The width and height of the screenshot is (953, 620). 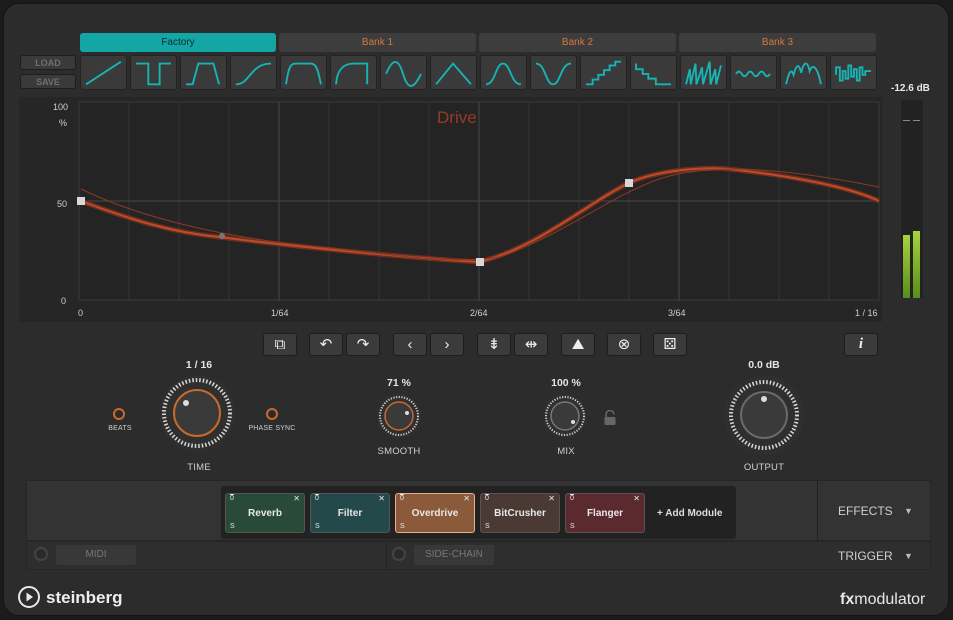 I want to click on module-label: Flanger, so click(x=605, y=513).